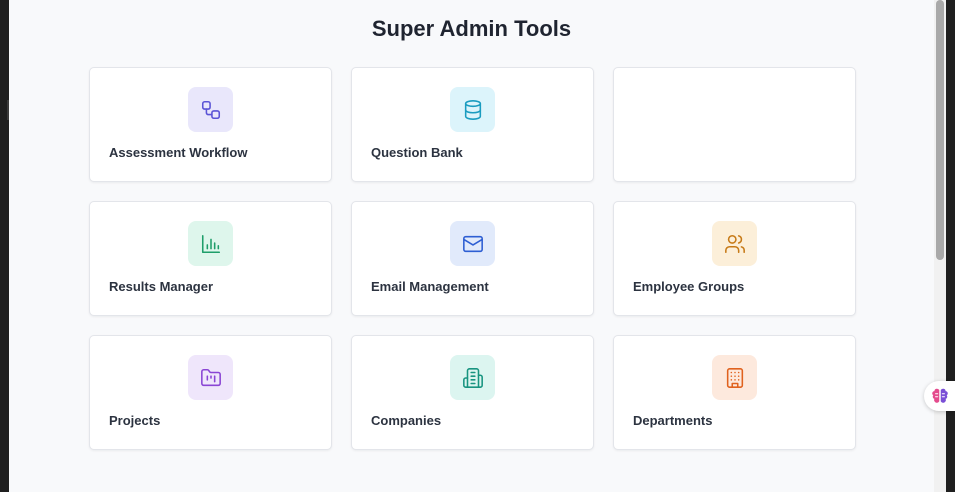 This screenshot has width=955, height=492. I want to click on results-manager-label: Results Manager, so click(161, 286).